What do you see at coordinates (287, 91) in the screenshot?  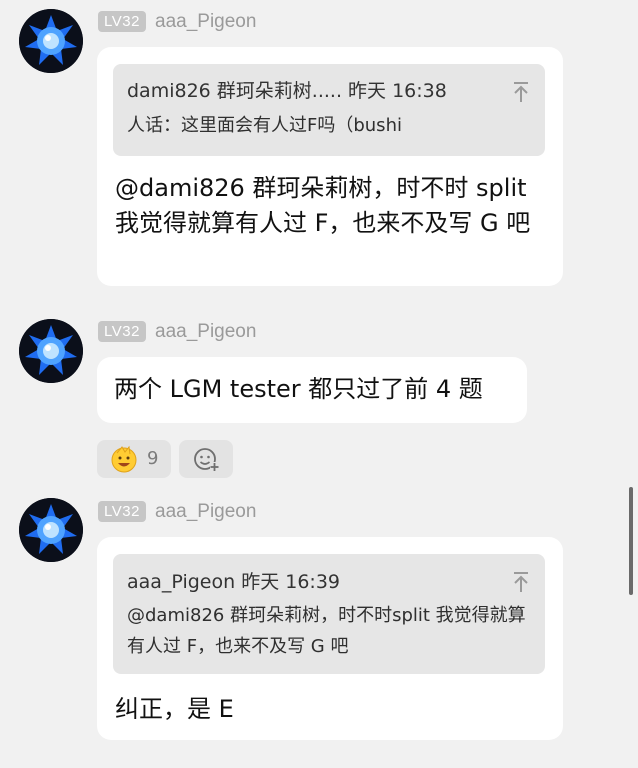 I see `quote-header: dami826 群珂朵莉树..... 昨天 16:38` at bounding box center [287, 91].